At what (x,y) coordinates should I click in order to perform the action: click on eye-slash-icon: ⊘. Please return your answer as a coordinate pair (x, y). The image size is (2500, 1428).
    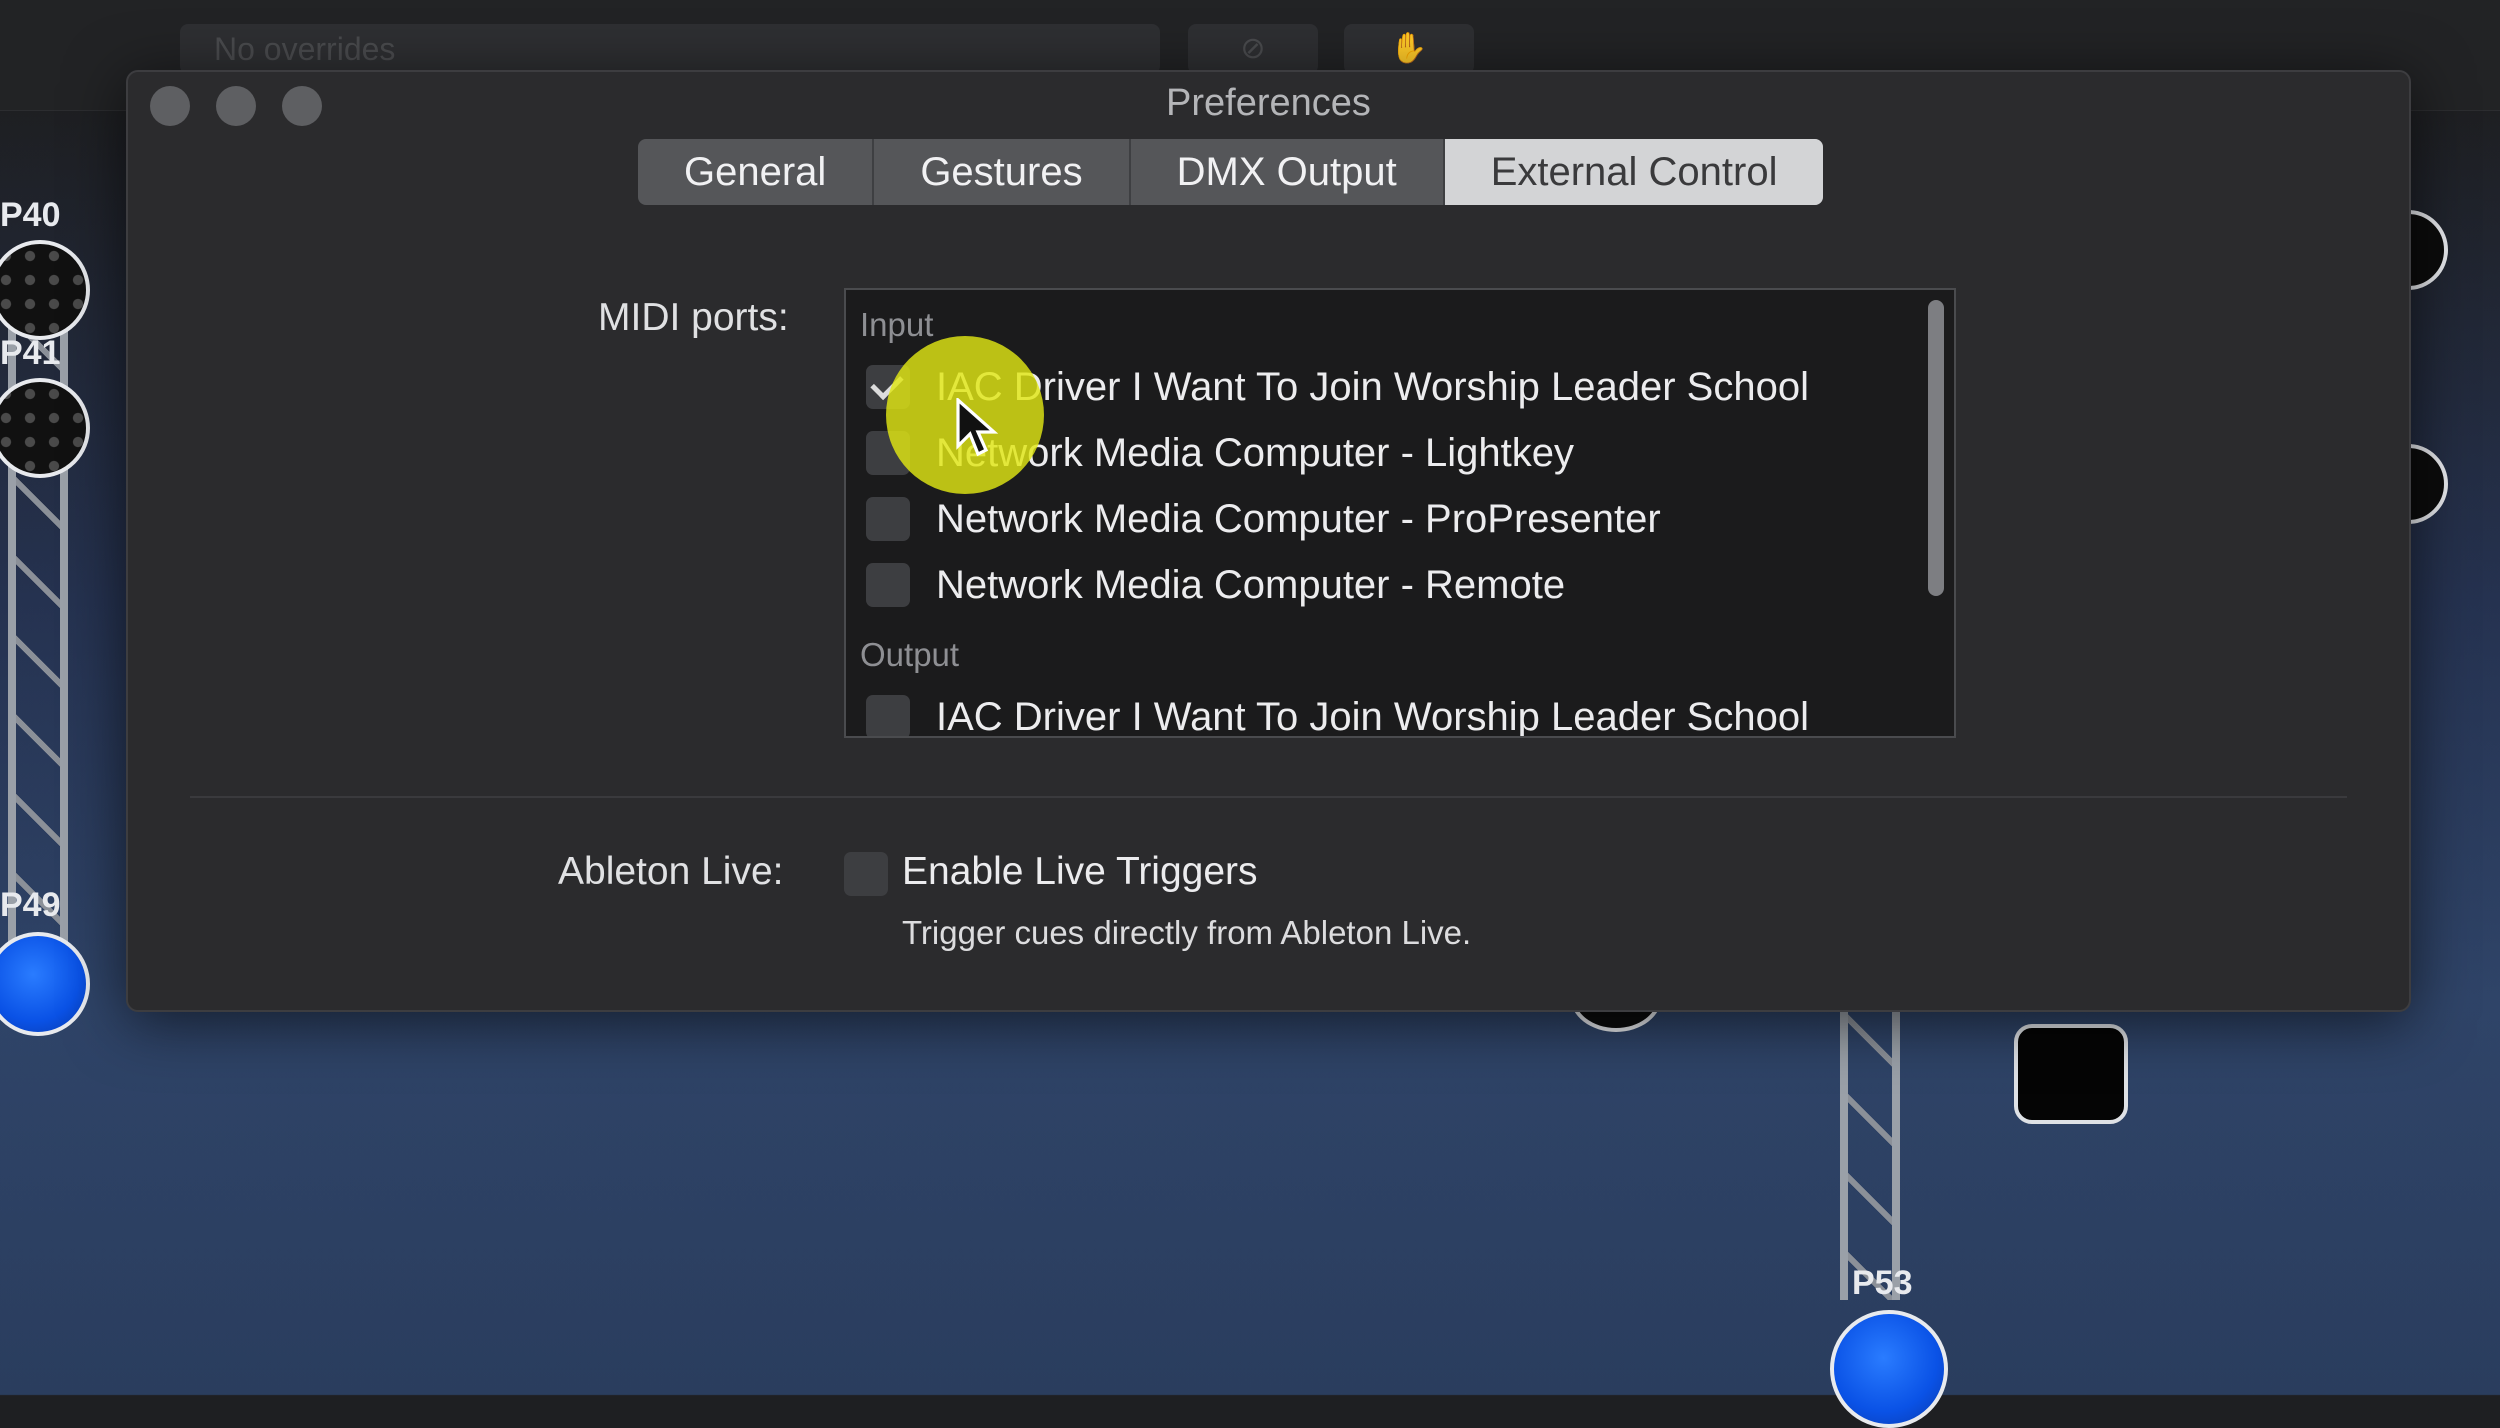
    Looking at the image, I should click on (1253, 48).